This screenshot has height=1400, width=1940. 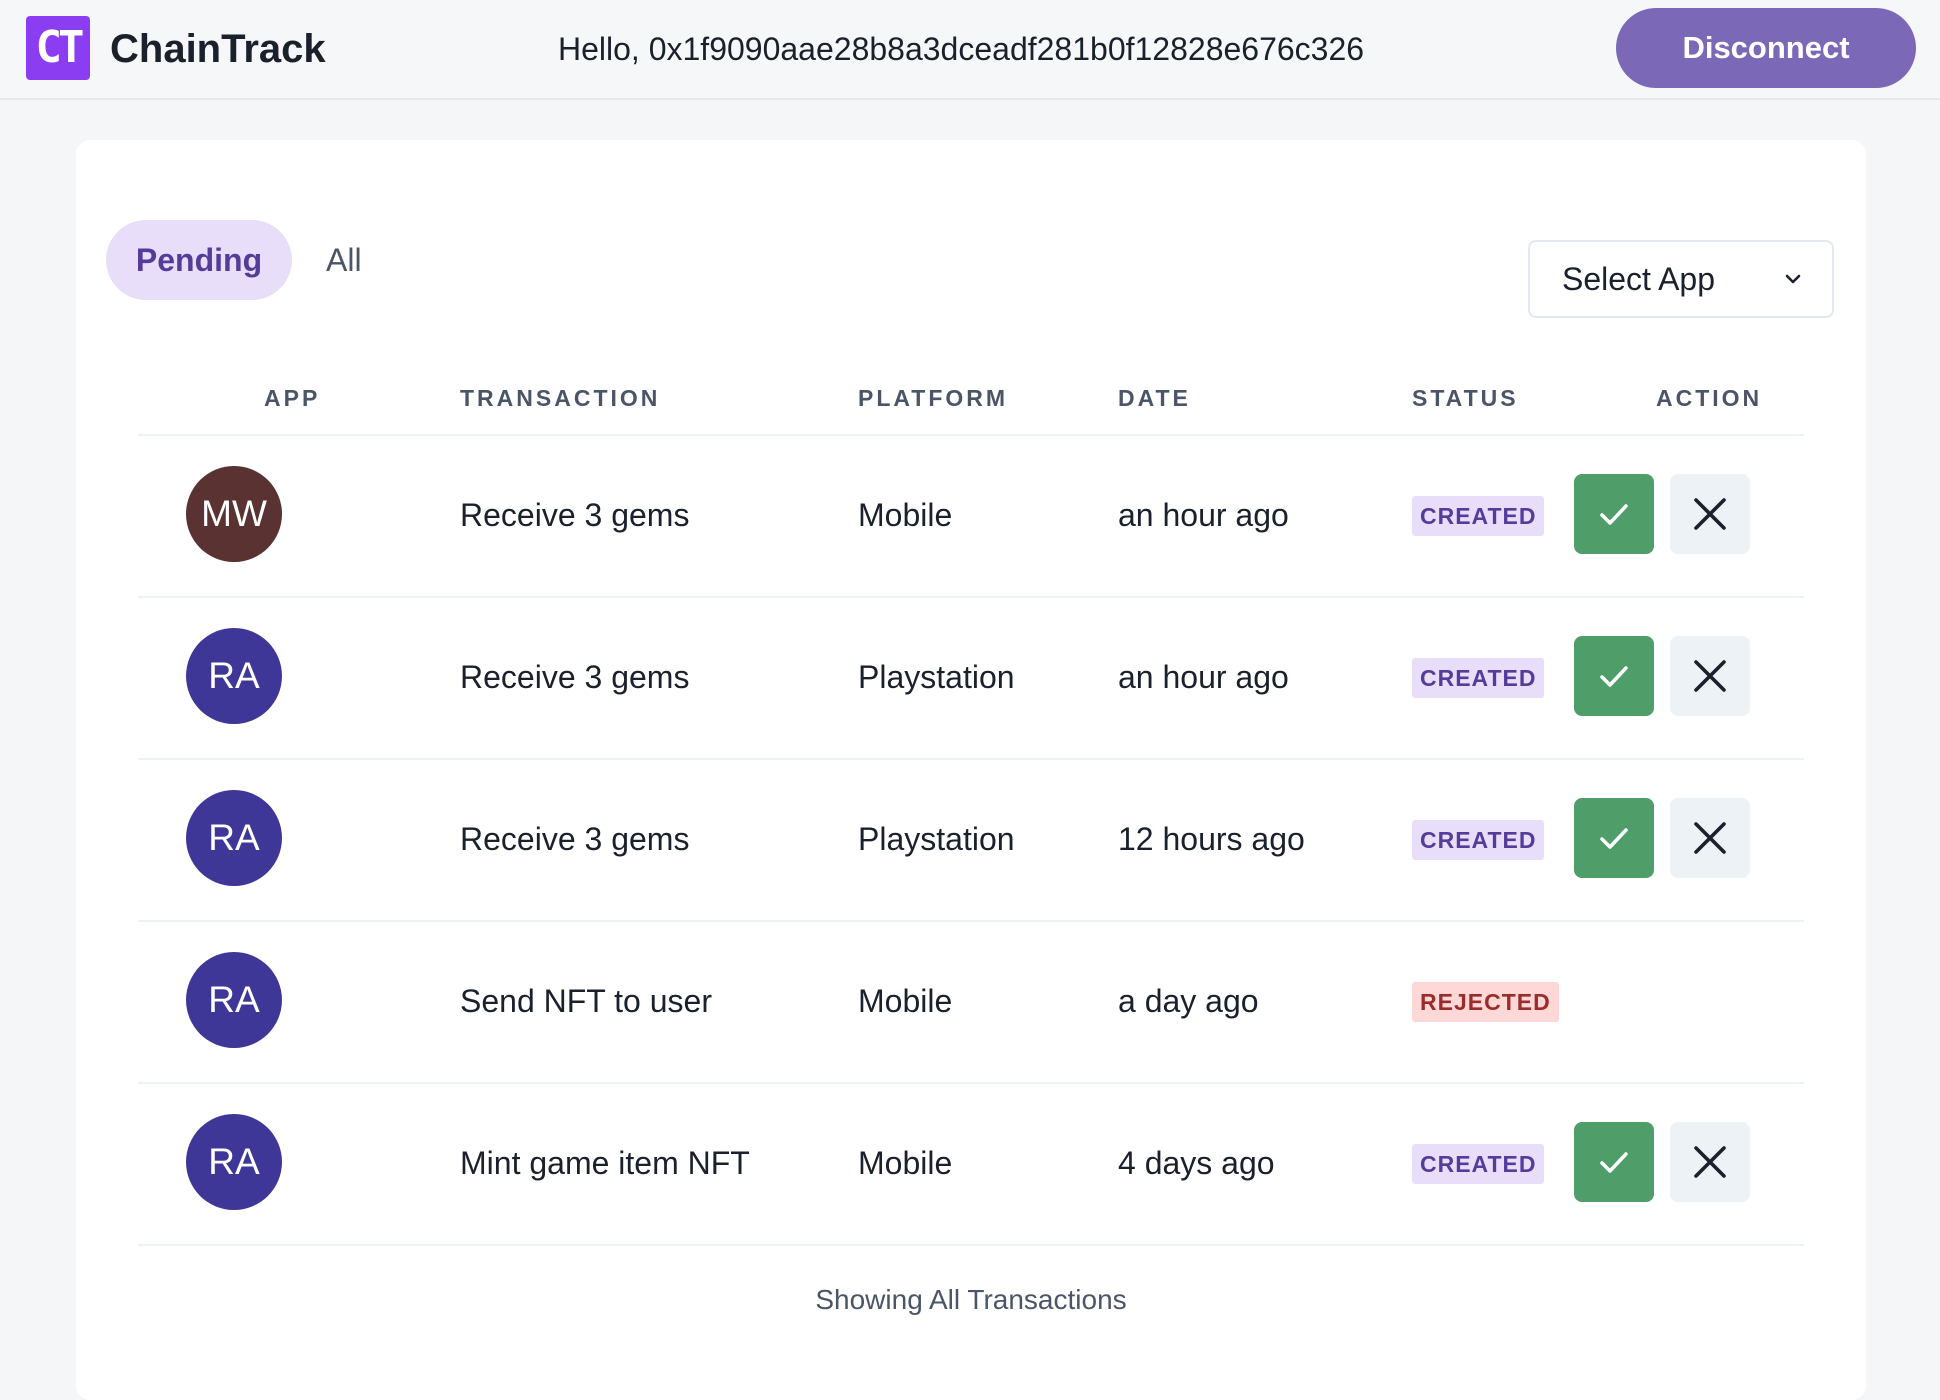 I want to click on logo: CT, so click(x=58, y=48).